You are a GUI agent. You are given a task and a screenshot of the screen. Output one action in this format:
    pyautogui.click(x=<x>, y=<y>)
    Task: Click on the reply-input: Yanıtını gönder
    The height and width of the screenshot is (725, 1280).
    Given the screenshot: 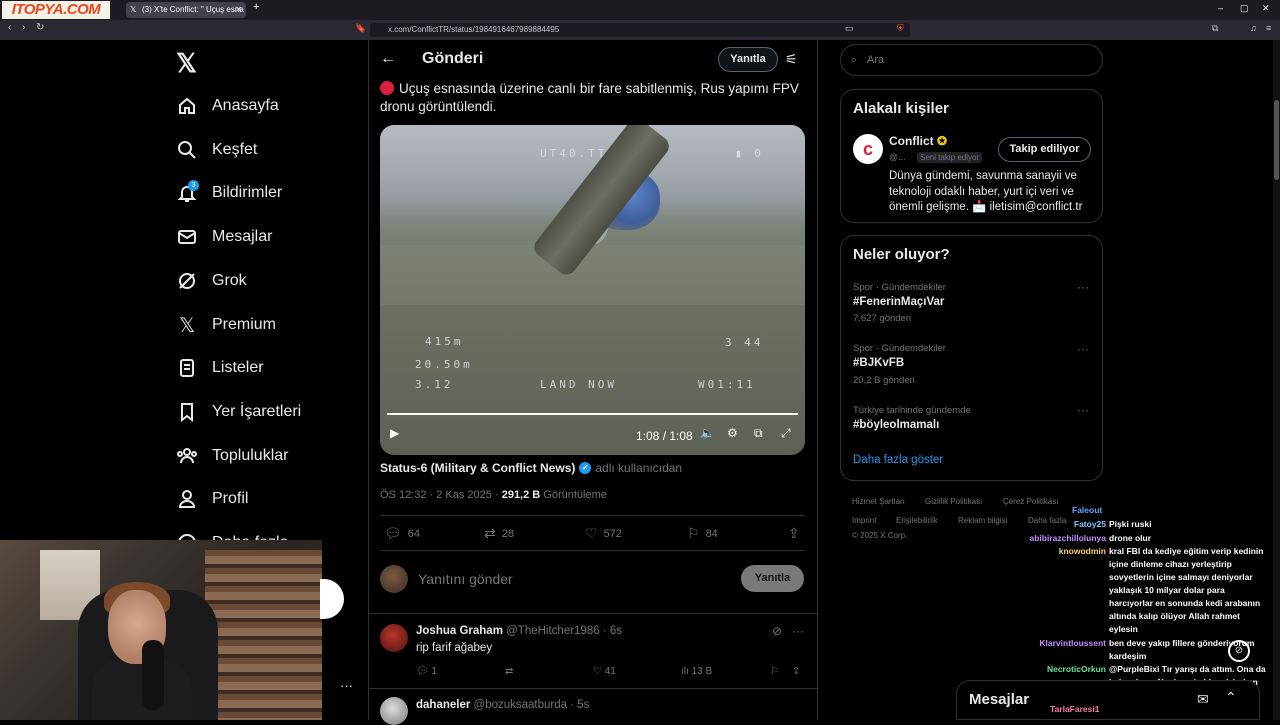 What is the action you would take?
    pyautogui.click(x=465, y=579)
    